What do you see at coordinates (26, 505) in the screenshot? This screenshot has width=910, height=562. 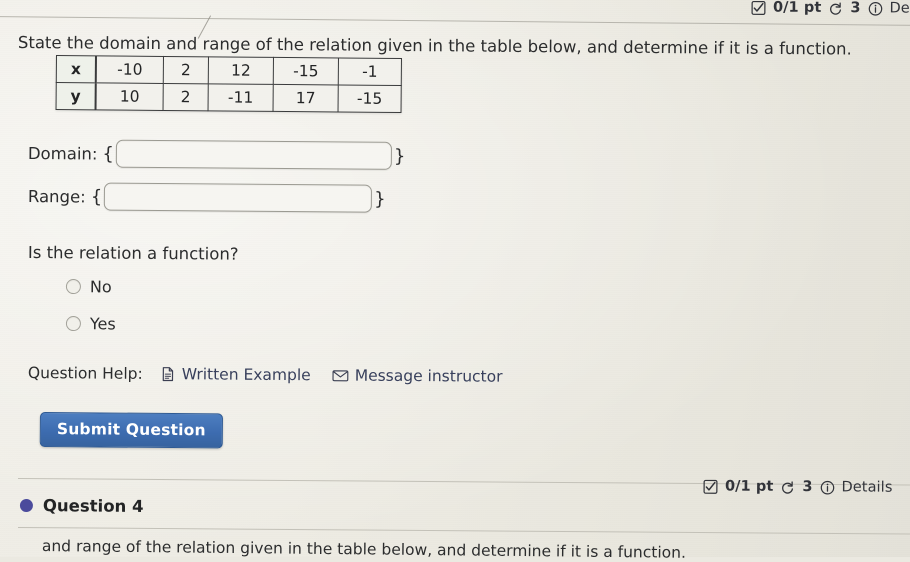 I see `question-status-dot` at bounding box center [26, 505].